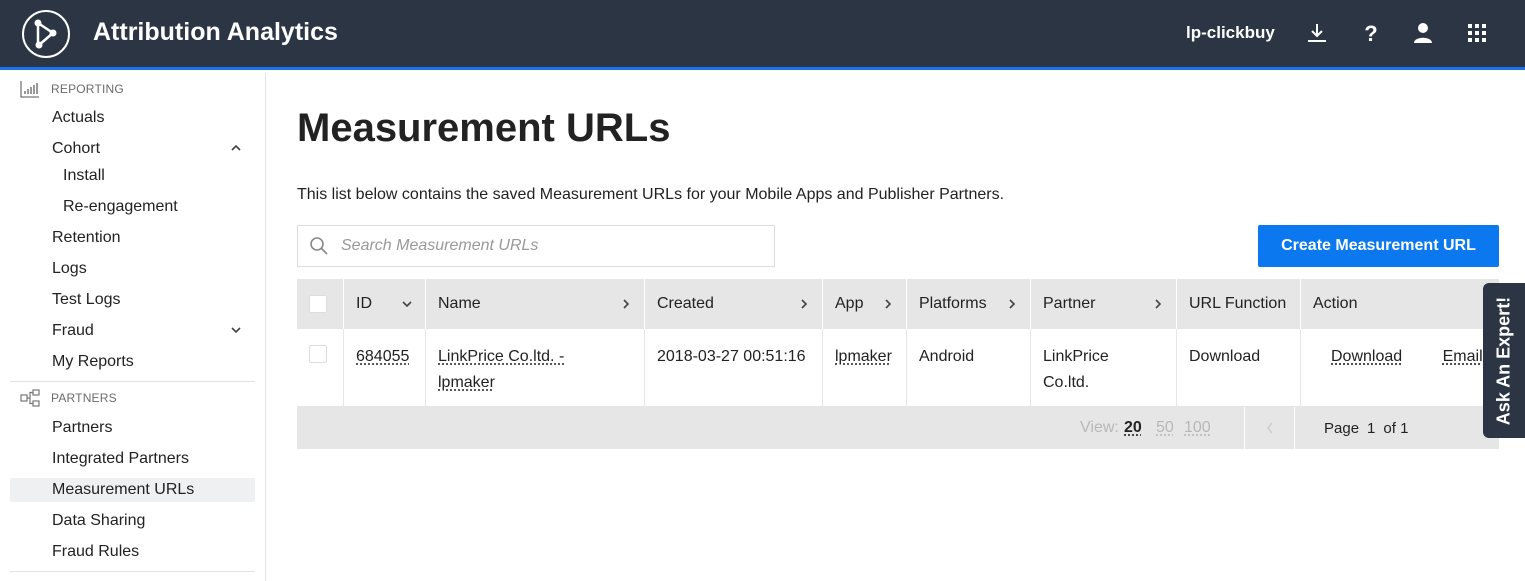 The image size is (1525, 581). I want to click on sidebar-item-install: Install, so click(132, 176).